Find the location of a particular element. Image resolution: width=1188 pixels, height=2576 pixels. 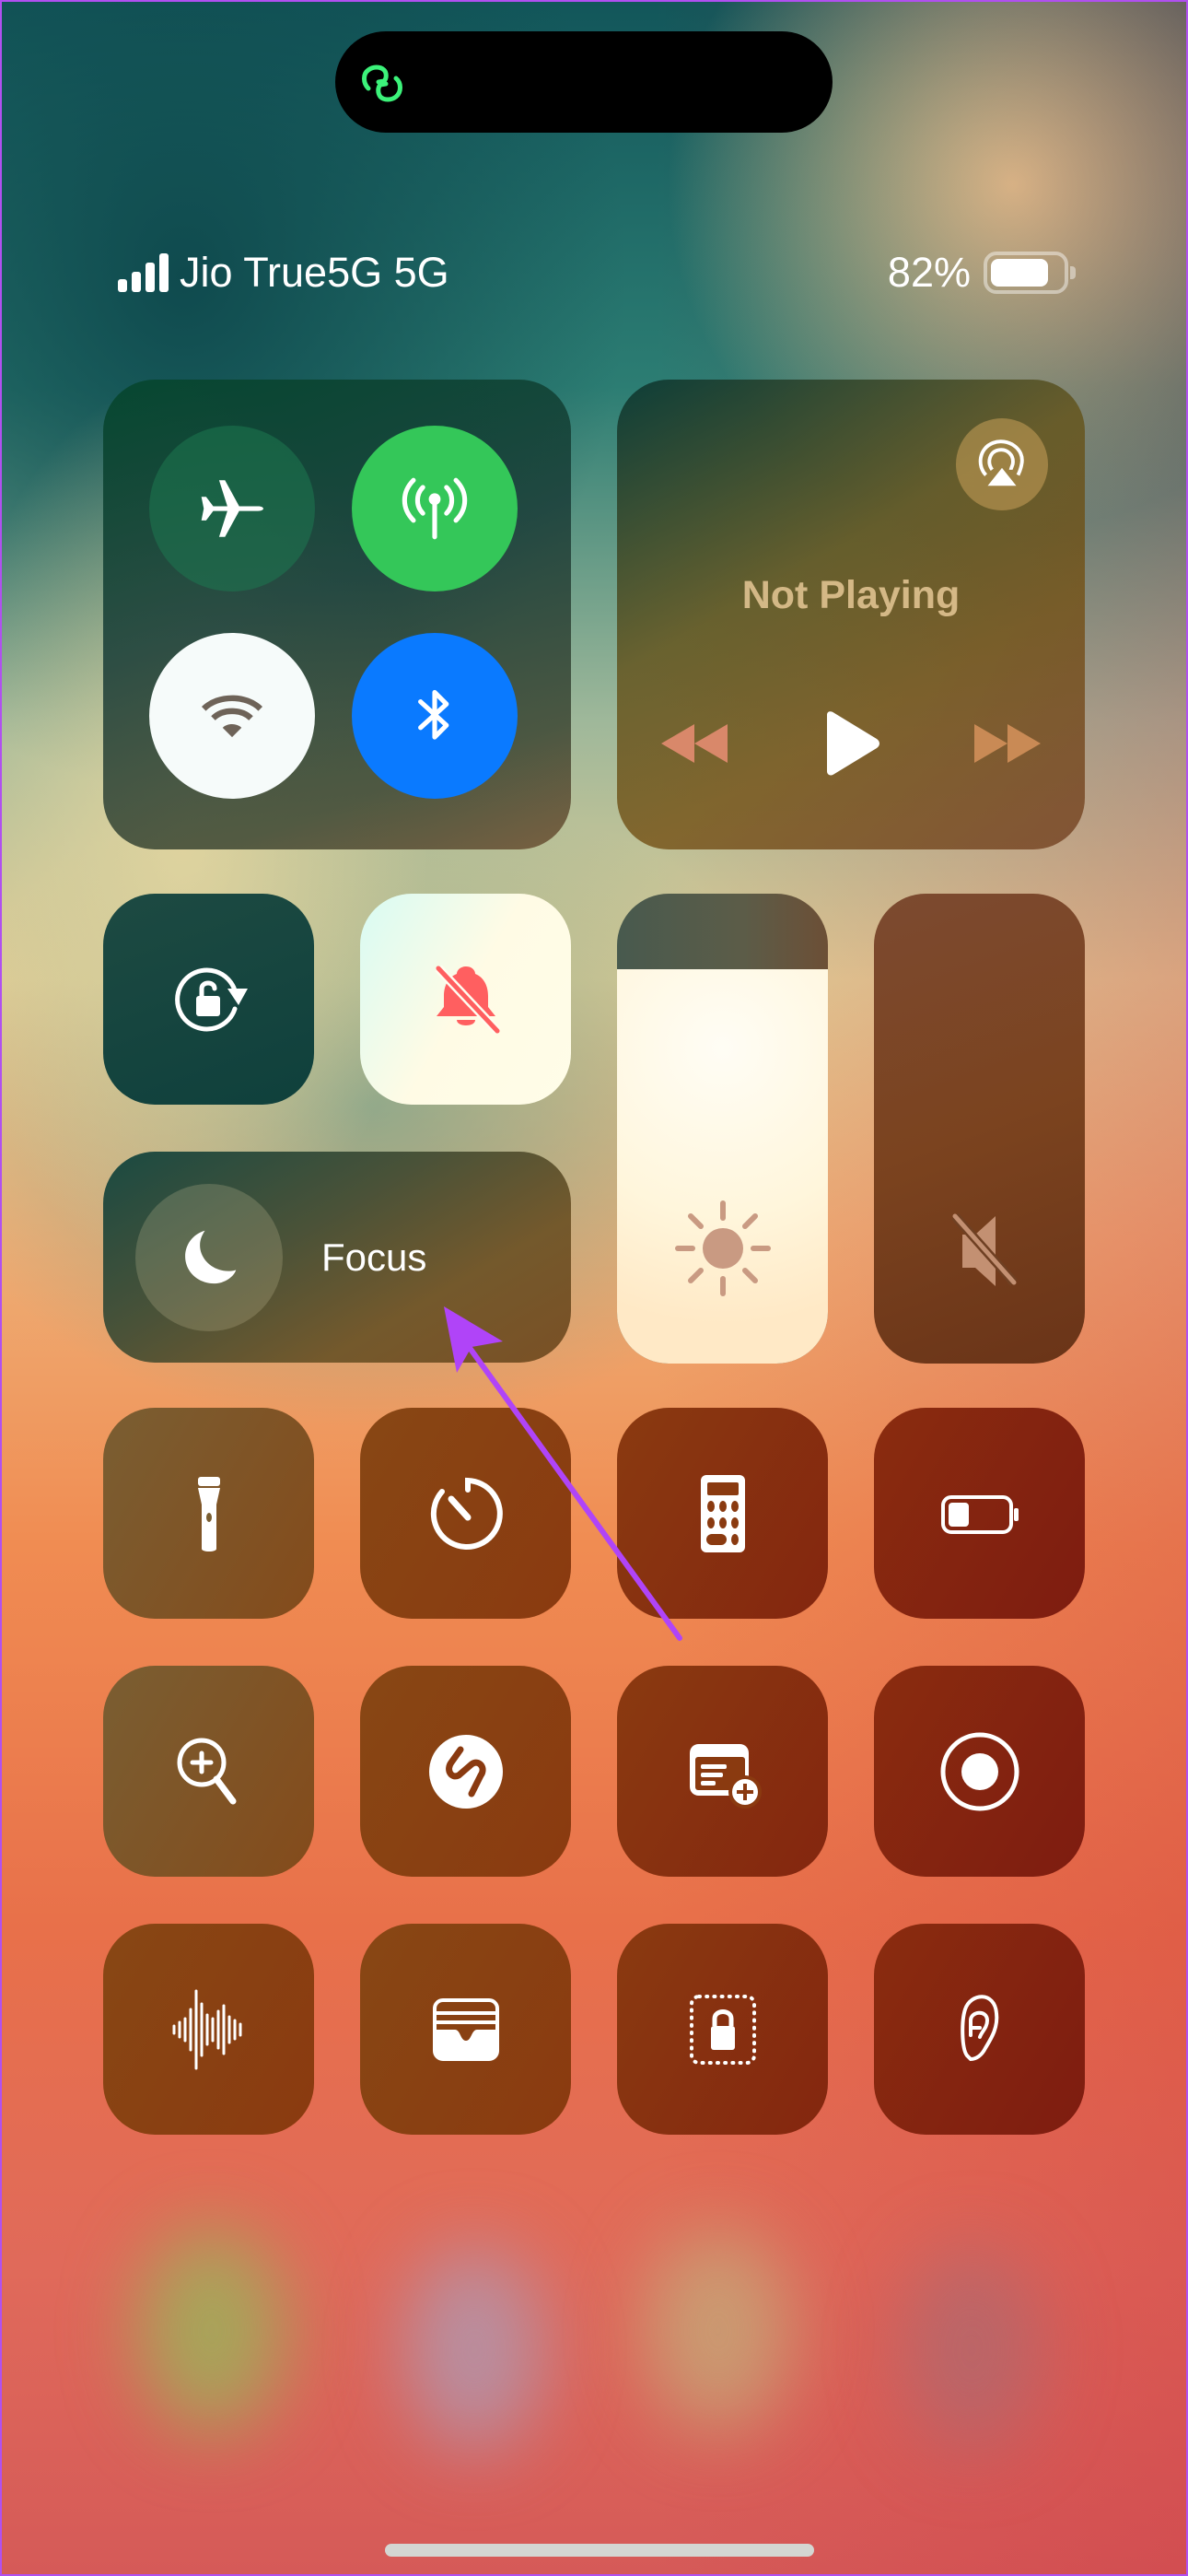

play-icon is located at coordinates (853, 743).